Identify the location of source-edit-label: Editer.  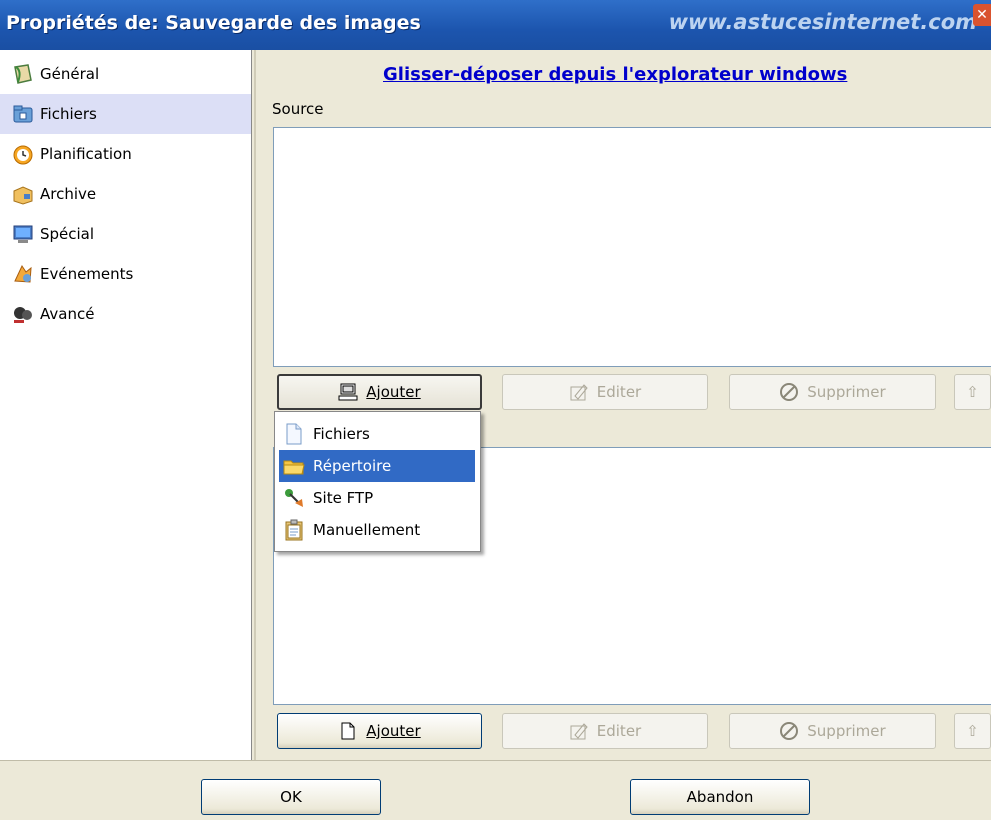
(619, 392).